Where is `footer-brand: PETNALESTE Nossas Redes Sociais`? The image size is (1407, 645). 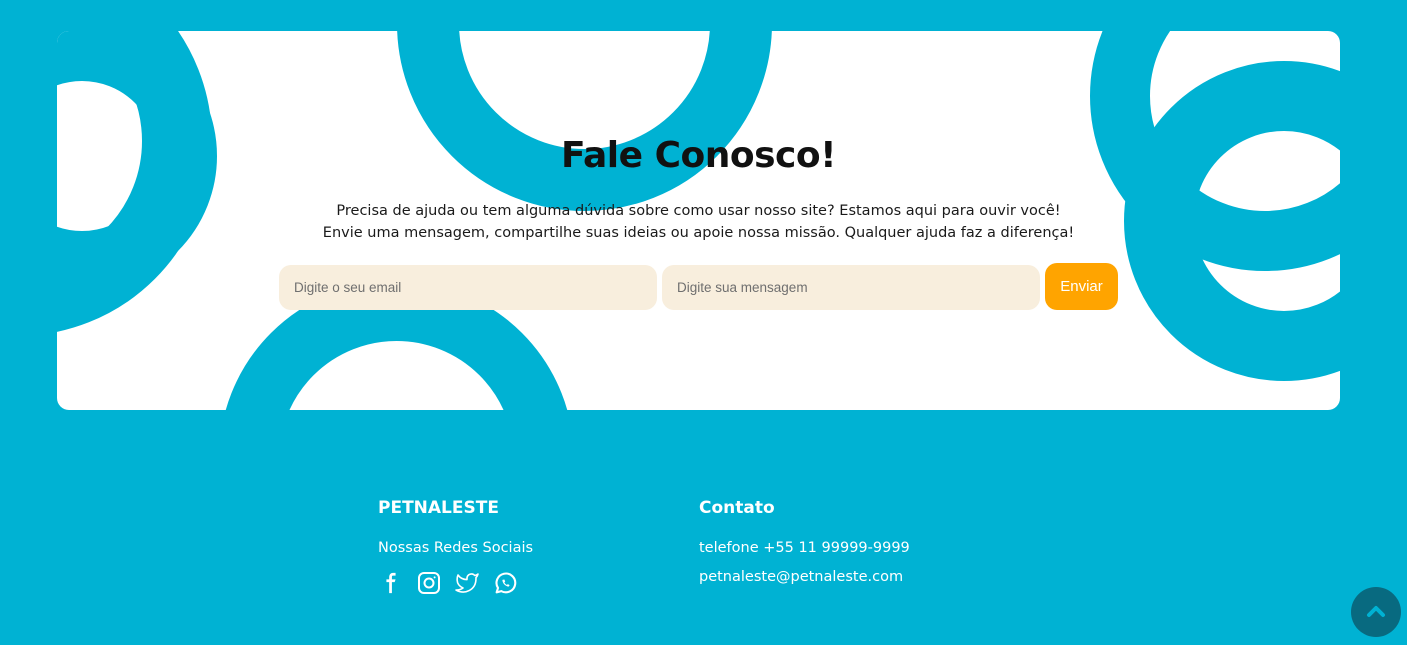
footer-brand: PETNALESTE Nossas Redes Sociais is located at coordinates (455, 547).